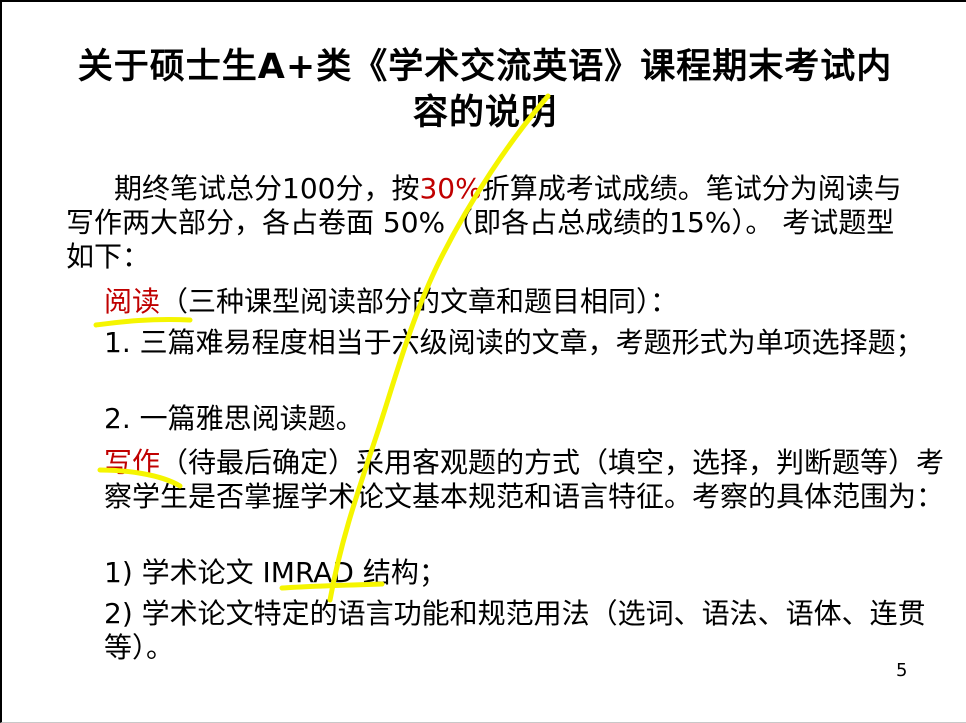 Image resolution: width=966 pixels, height=723 pixels. Describe the element at coordinates (515, 630) in the screenshot. I see `writing-item-2-text: 2) 学术论文特定的语言功能和规范用法（选词、语法、语体、连贯等）。` at that location.